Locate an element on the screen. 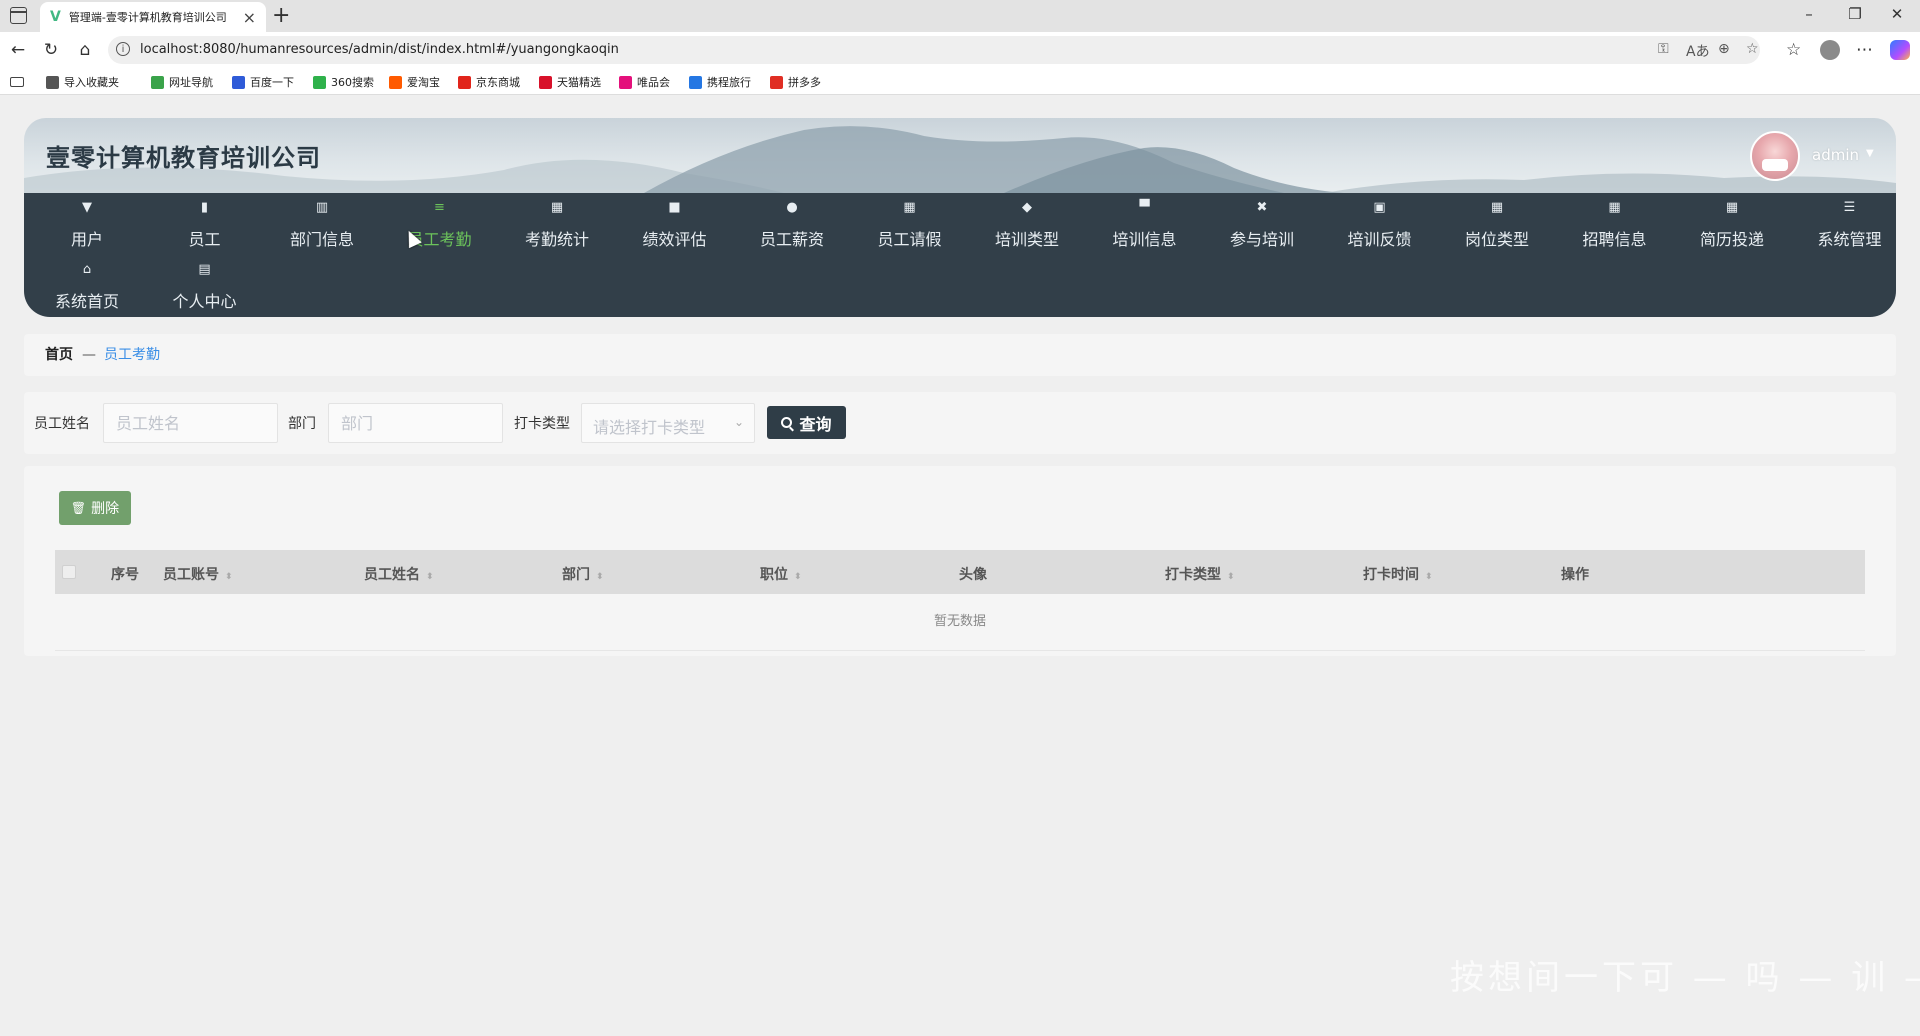 This screenshot has width=1920, height=1036. chevron-down-icon: ⌄ is located at coordinates (738, 422).